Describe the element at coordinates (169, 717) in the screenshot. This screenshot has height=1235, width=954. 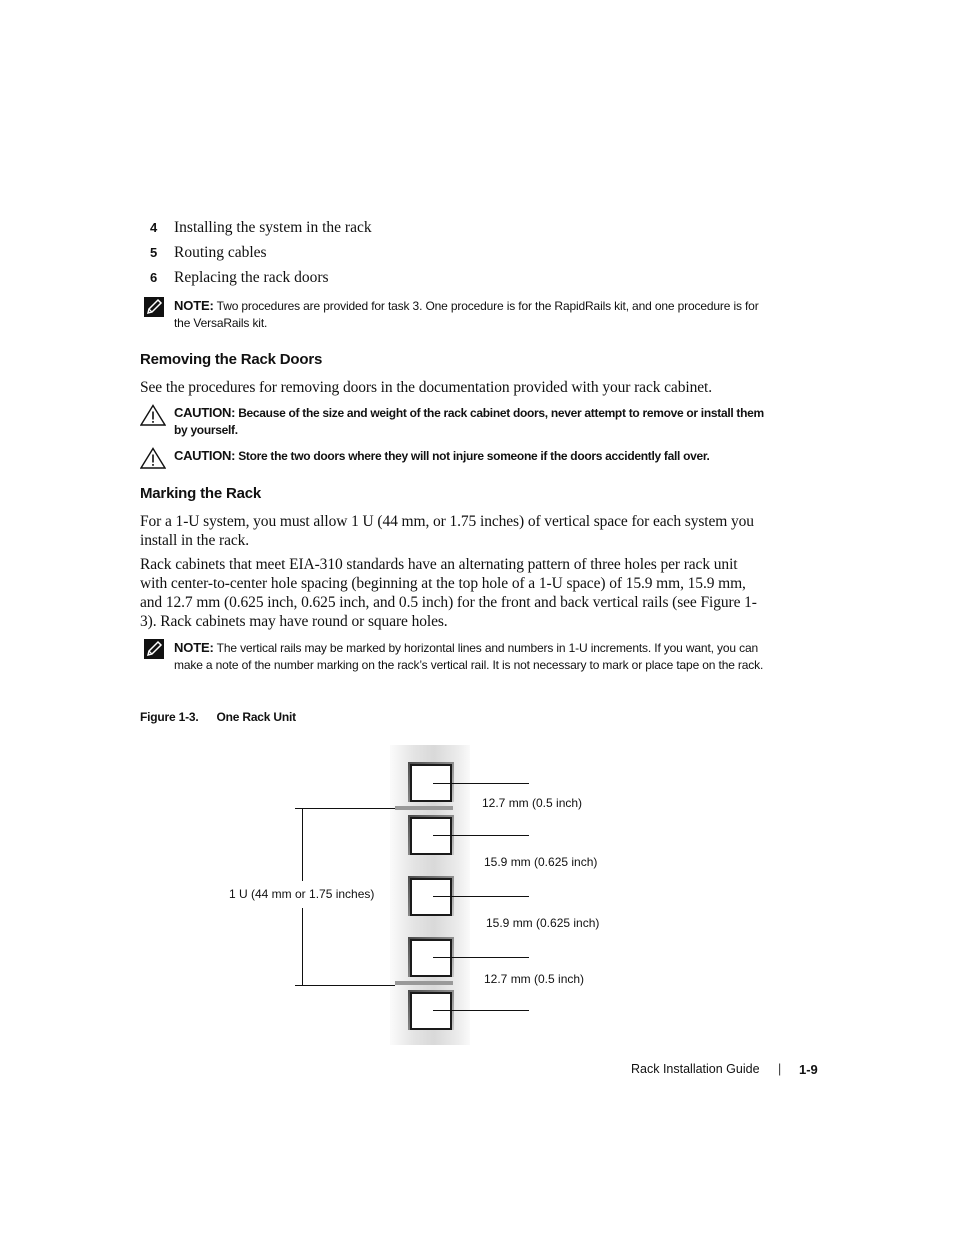
I see `figure-number: Figure 1-3.` at that location.